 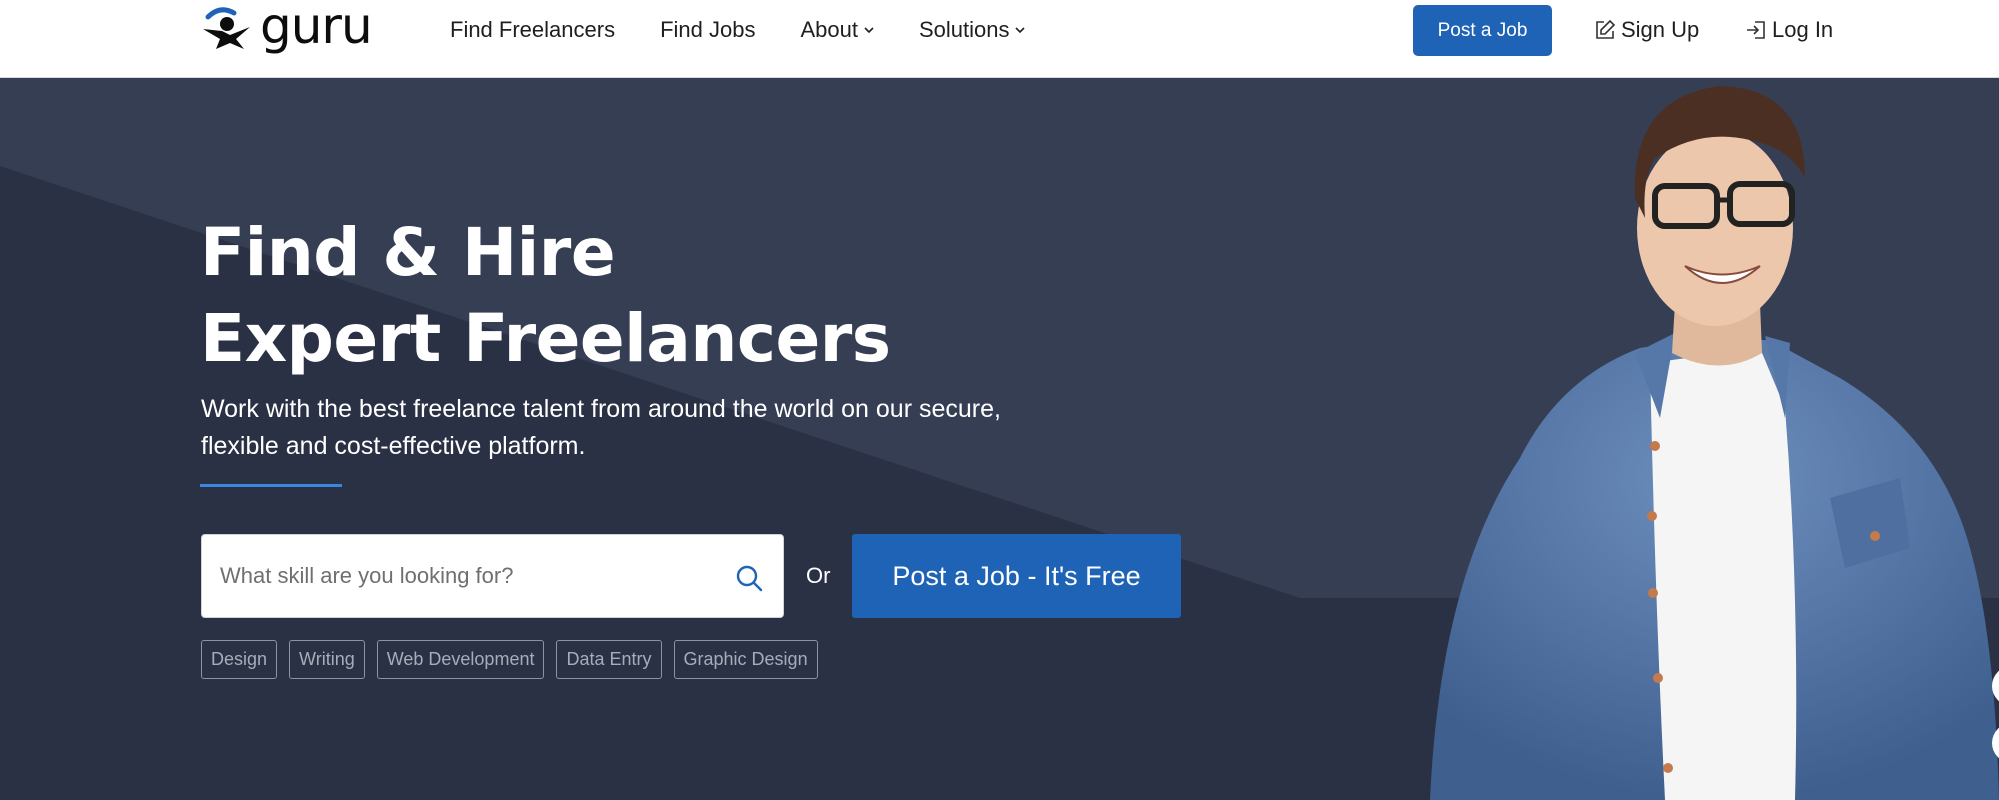 I want to click on tag-design: Design, so click(x=239, y=659).